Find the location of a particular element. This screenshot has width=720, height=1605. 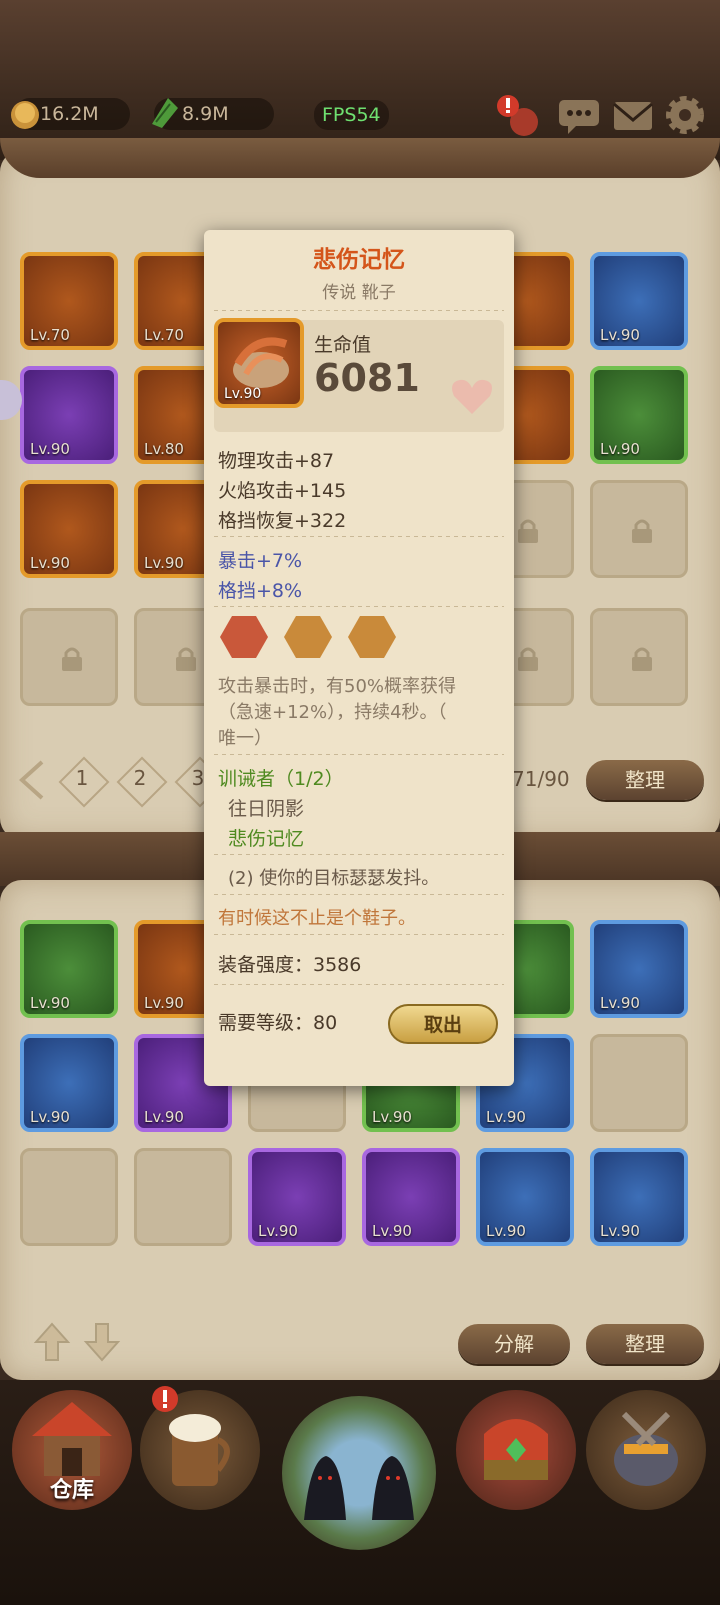

socket-empty-icon is located at coordinates (372, 637).